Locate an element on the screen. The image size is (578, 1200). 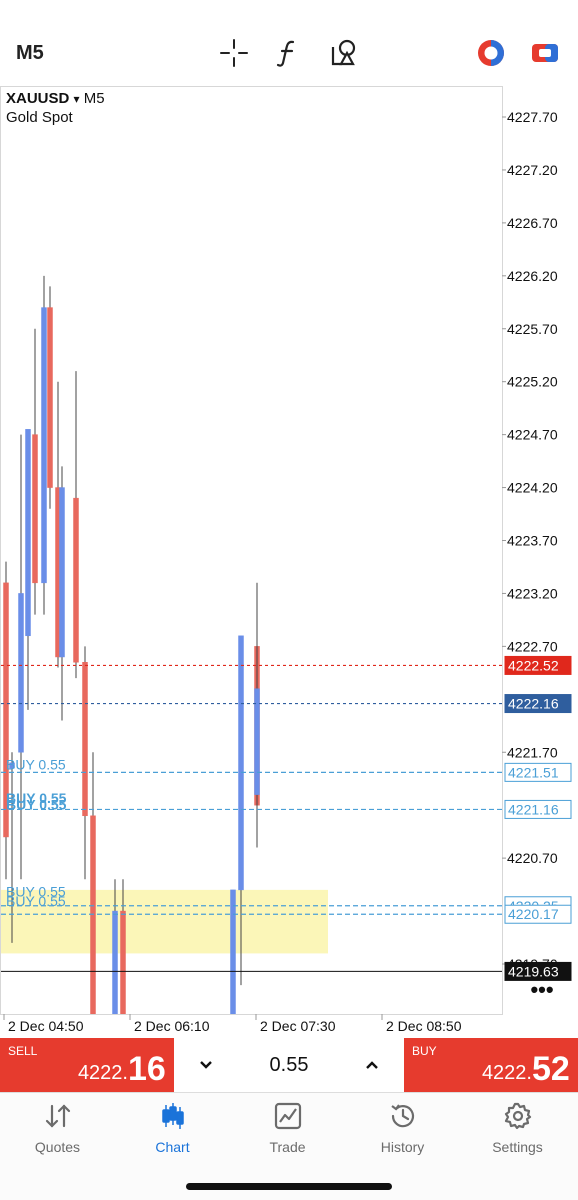
price-label-ask: 4222.52 is located at coordinates (533, 665).